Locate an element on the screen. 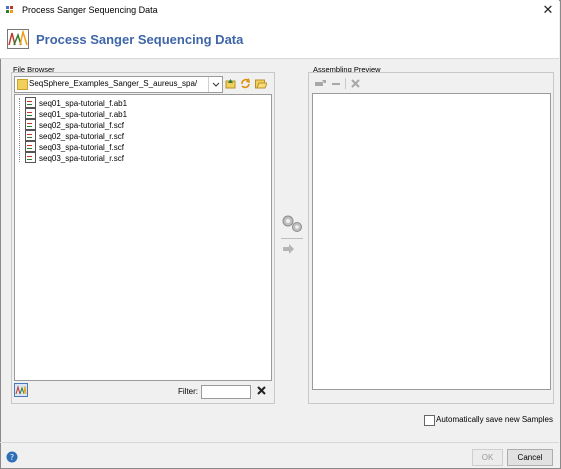 The width and height of the screenshot is (561, 469). file-name: seq02_spa-tutorial_f.scf is located at coordinates (81, 125).